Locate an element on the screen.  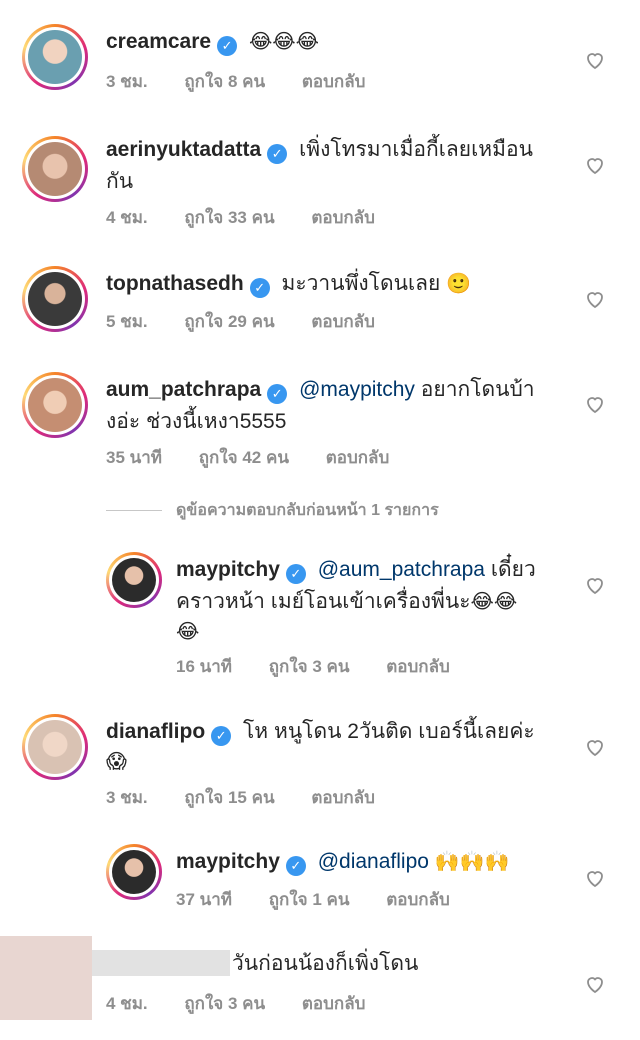
view-previous-replies: ดูข้อความตอบกลับก่อนหน้า 1 รายการ is located at coordinates (272, 510).